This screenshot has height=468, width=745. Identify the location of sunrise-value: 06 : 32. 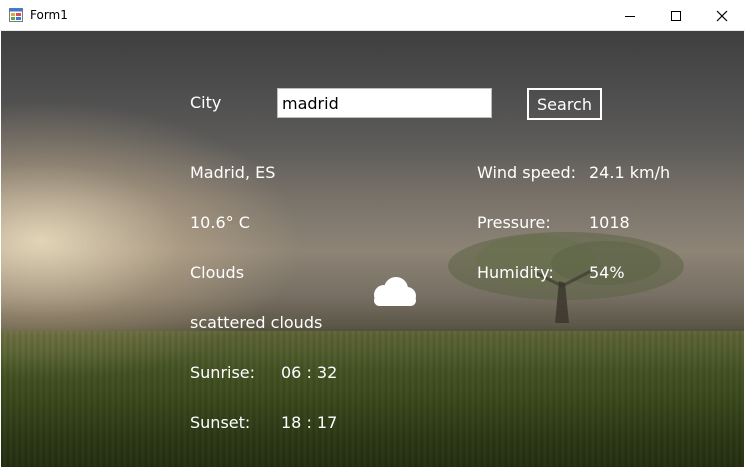
(309, 372).